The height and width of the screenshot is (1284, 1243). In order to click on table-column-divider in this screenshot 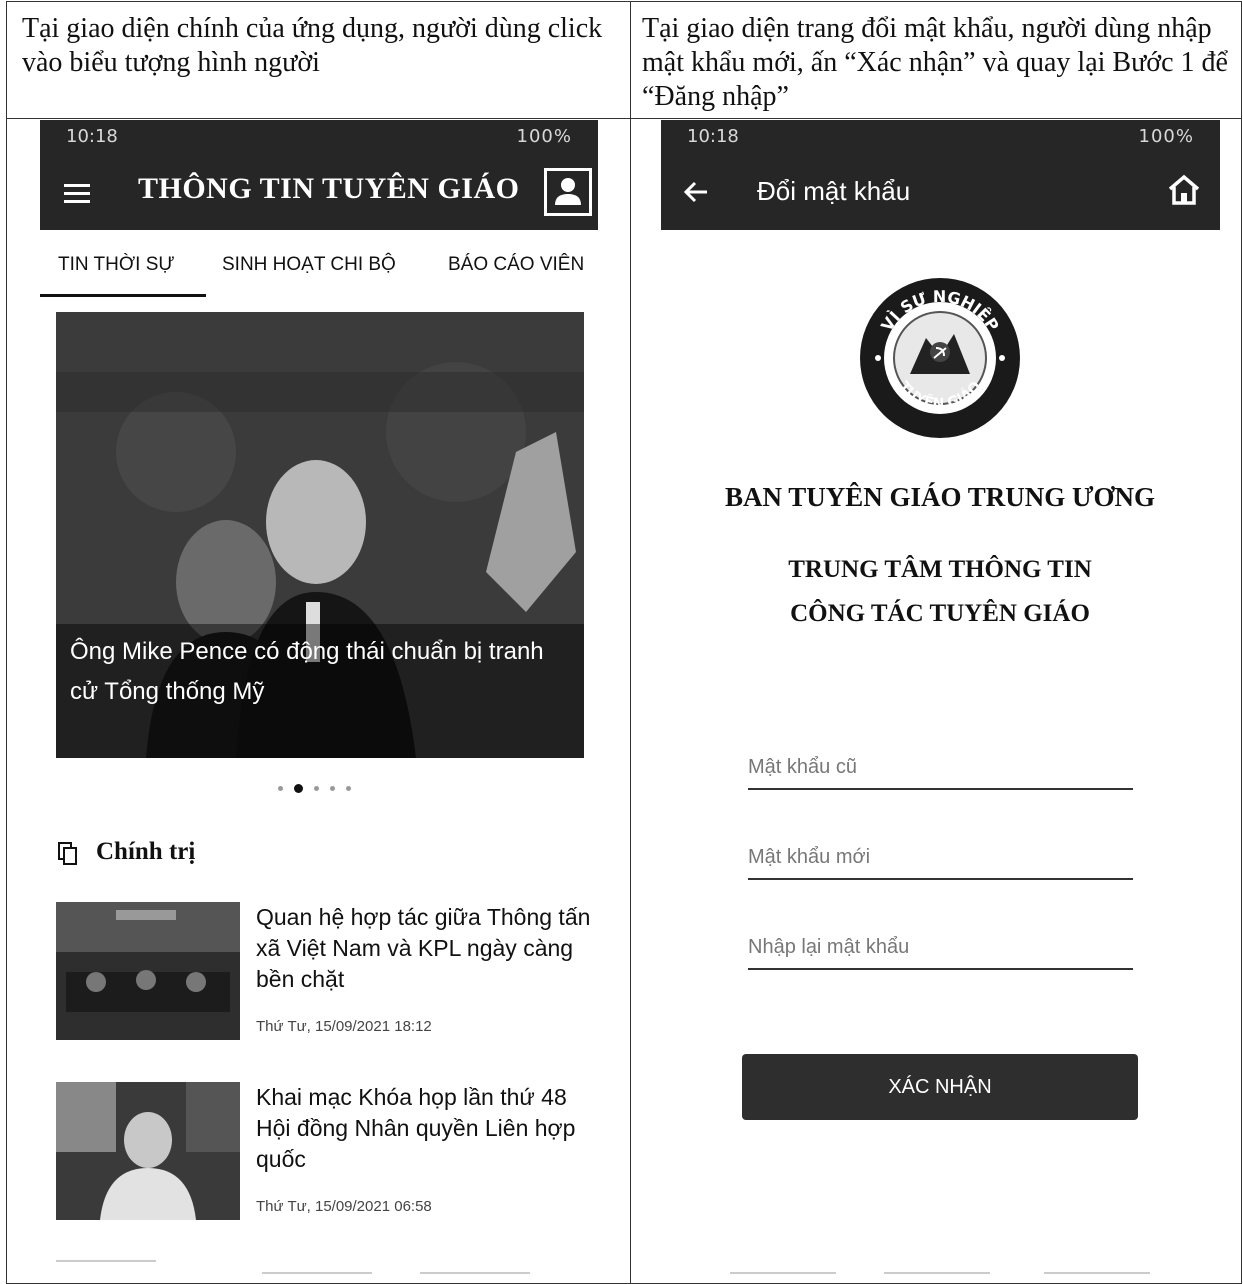, I will do `click(630, 642)`.